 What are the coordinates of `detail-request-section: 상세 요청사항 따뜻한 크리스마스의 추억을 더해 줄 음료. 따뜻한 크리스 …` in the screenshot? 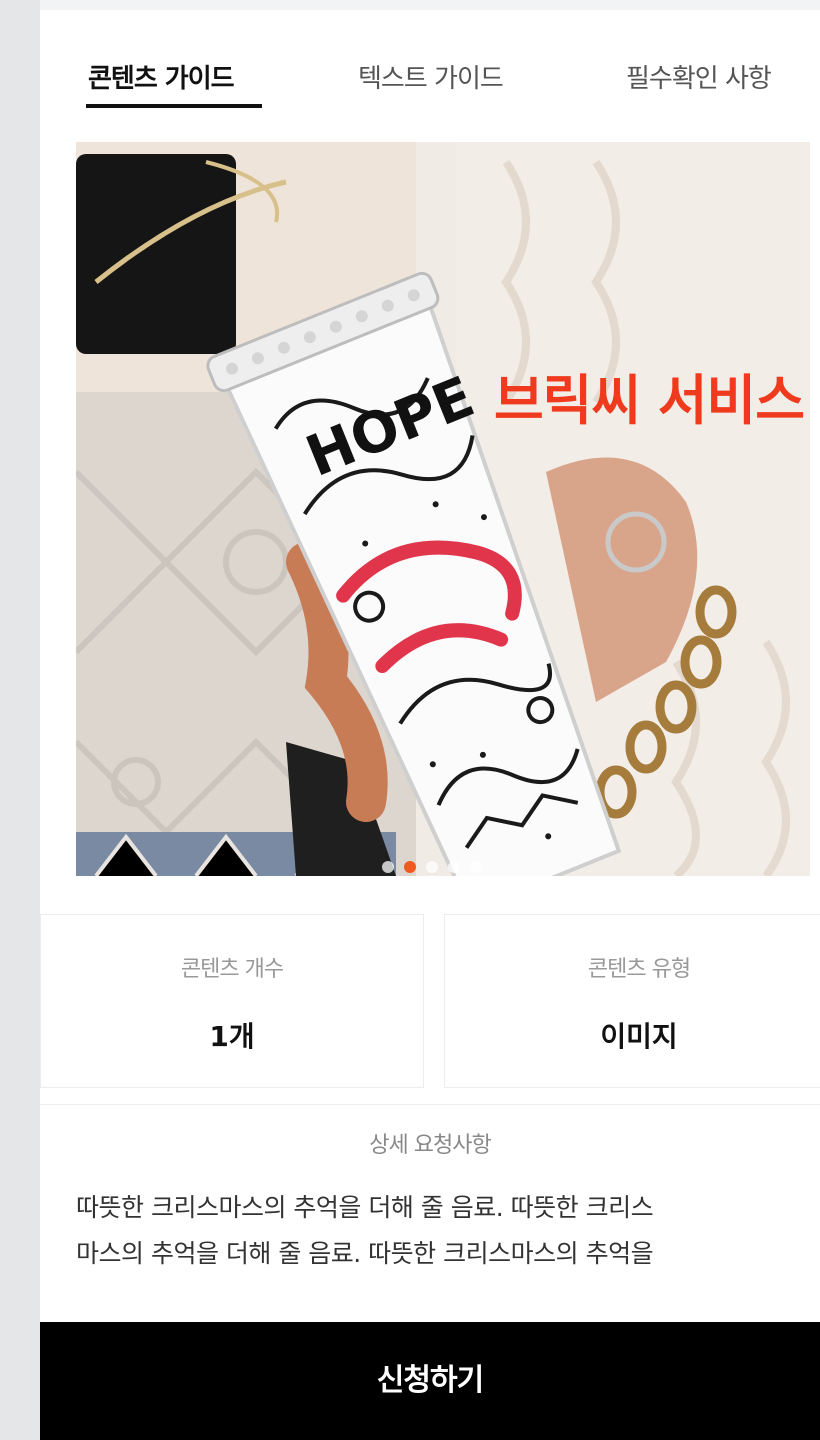 It's located at (430, 1202).